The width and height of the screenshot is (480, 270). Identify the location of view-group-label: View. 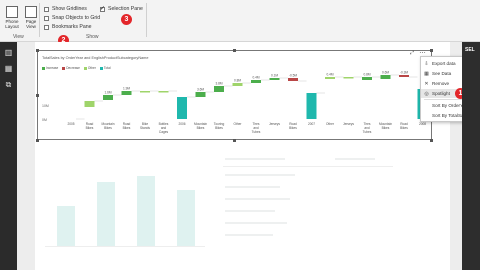
(18, 37).